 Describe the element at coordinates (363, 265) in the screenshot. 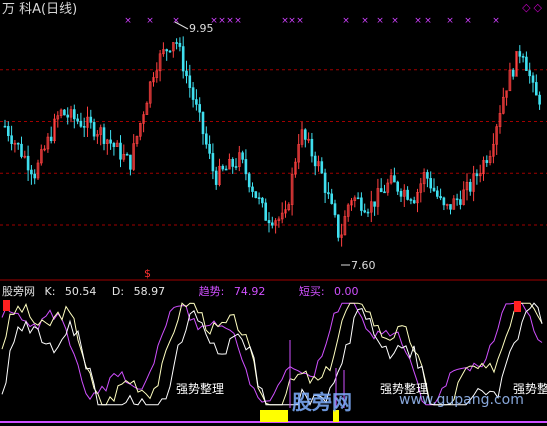

I see `low-price-label: 7.60` at that location.